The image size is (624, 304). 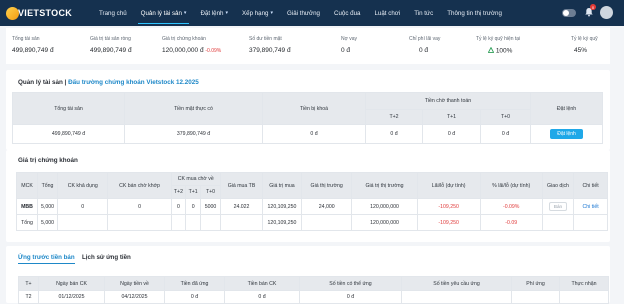 I want to click on sell-button: Bán, so click(x=558, y=206).